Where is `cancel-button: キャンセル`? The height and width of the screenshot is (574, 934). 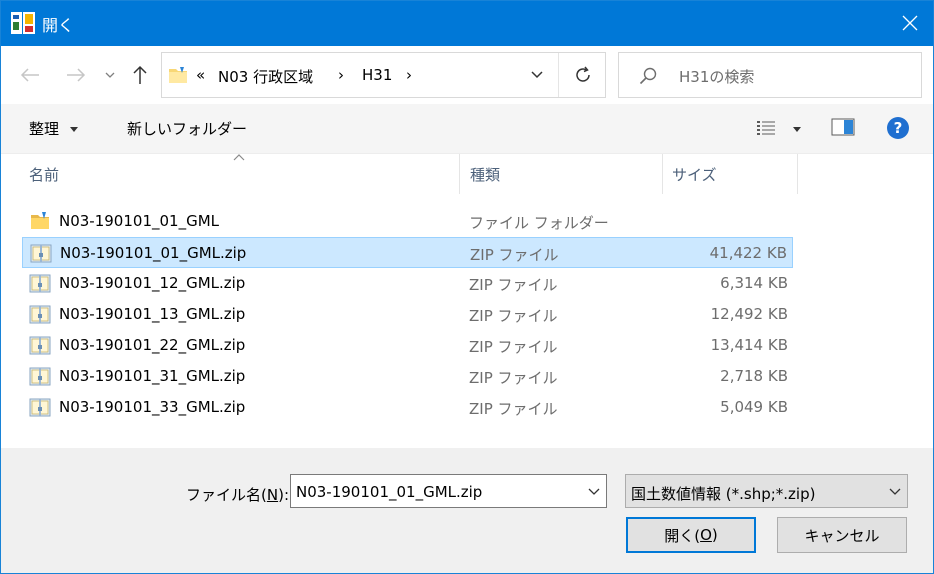
cancel-button: キャンセル is located at coordinates (842, 535).